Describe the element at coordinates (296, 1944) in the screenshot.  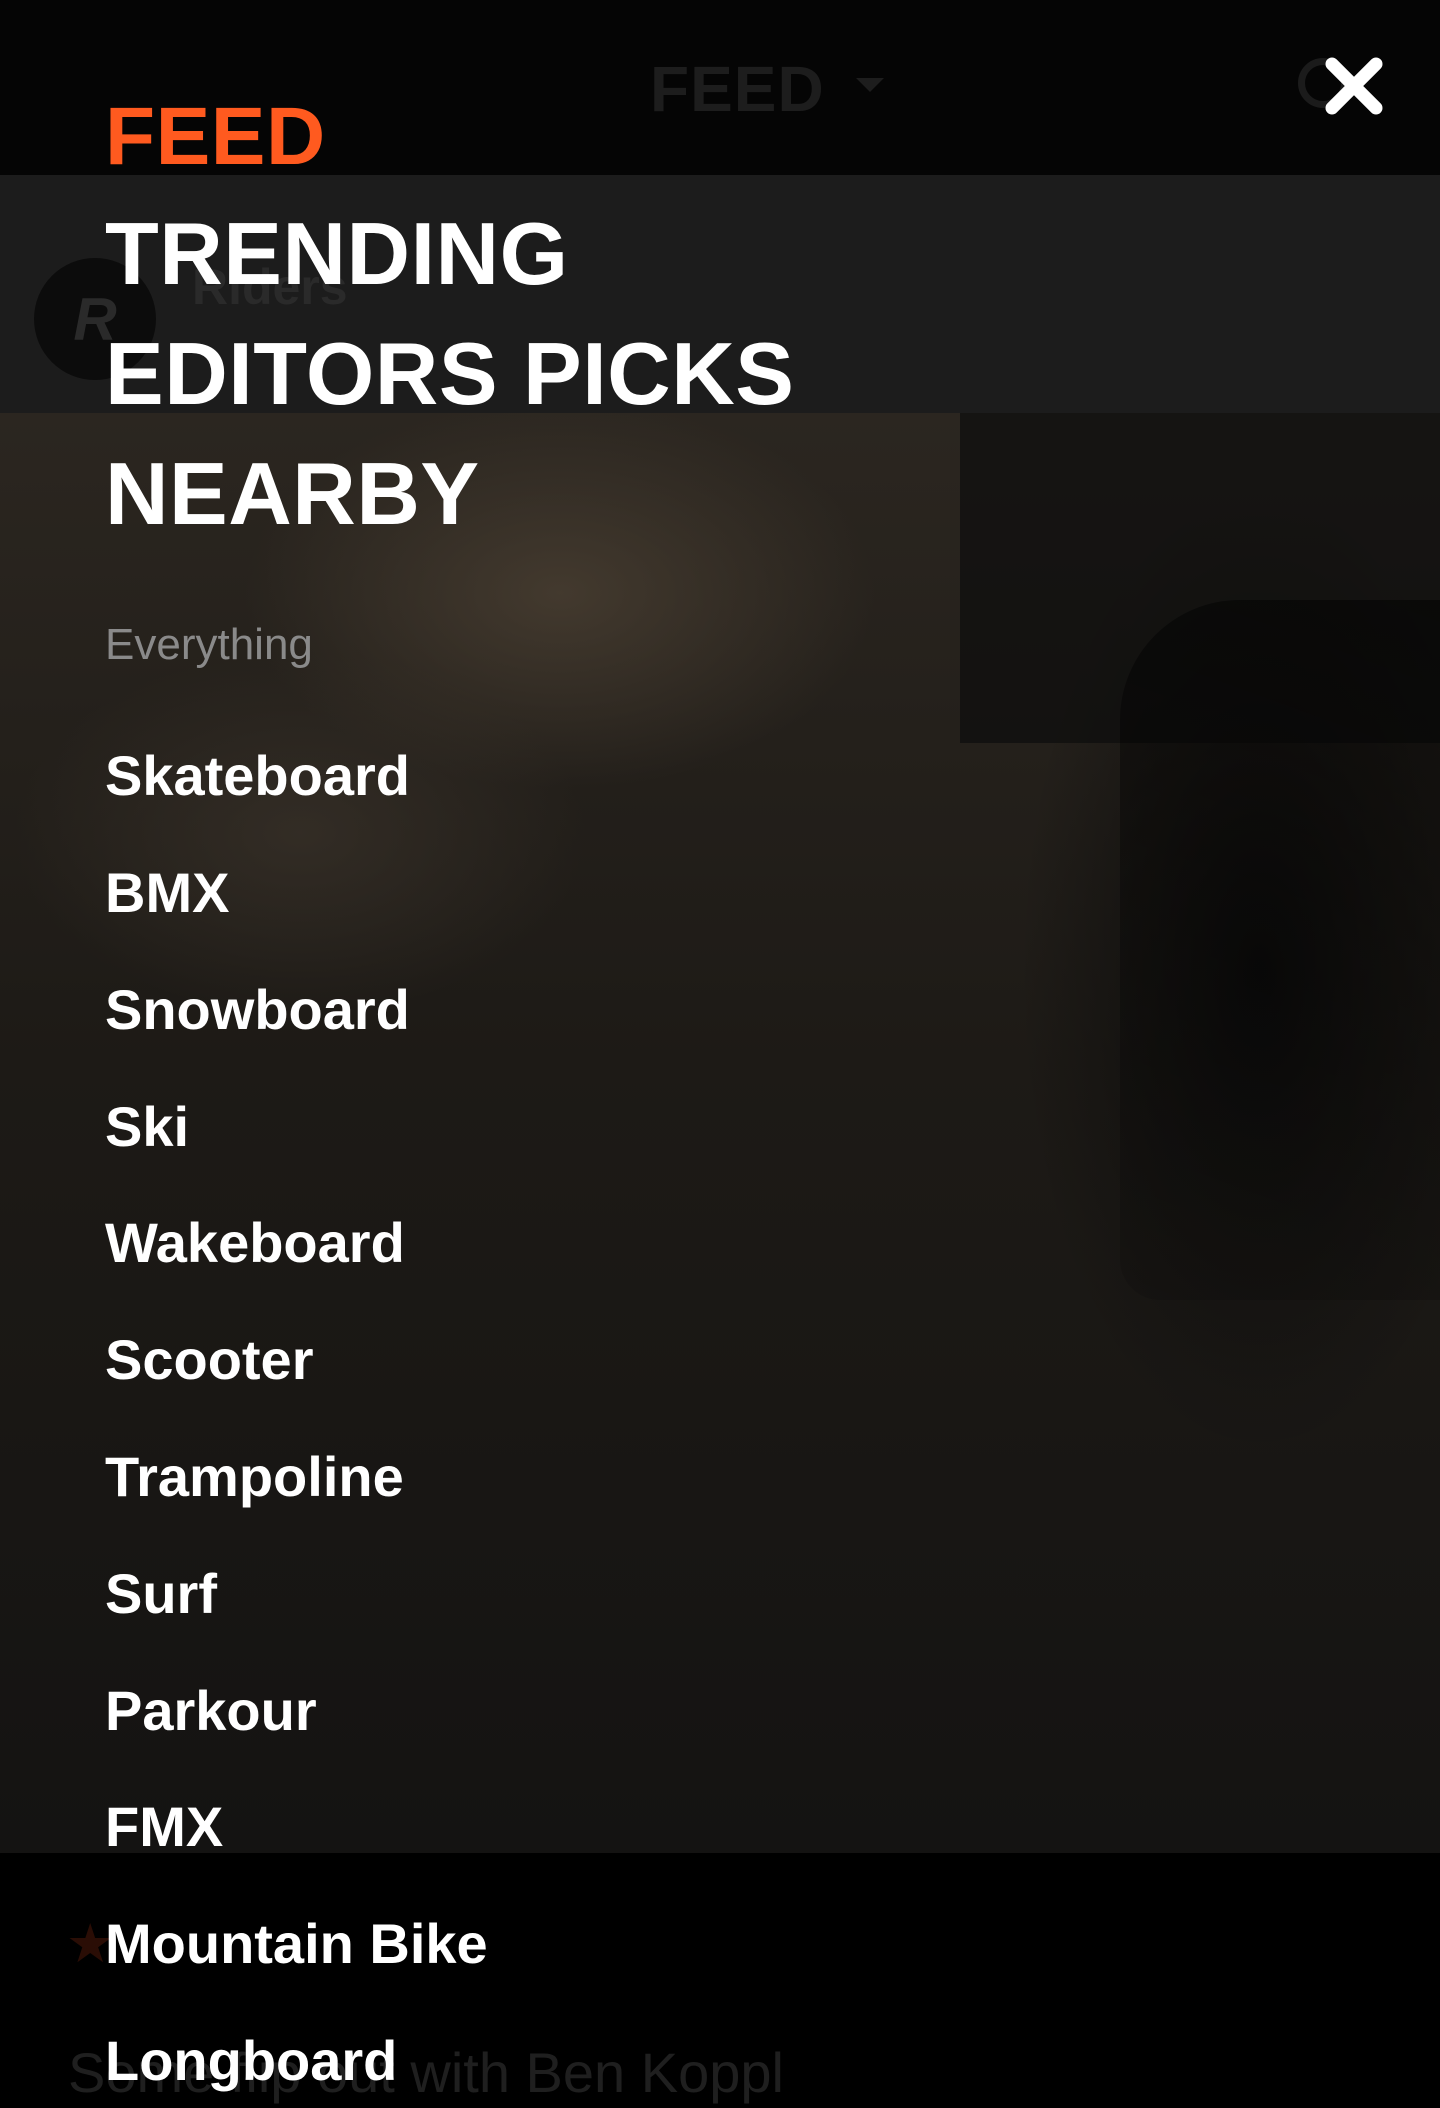
I see `category-mountain-bike: Mountain Bike` at that location.